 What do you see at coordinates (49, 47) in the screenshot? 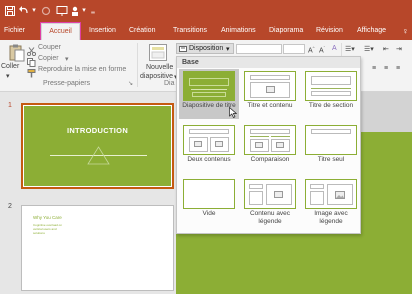
I see `cut-button: Couper` at bounding box center [49, 47].